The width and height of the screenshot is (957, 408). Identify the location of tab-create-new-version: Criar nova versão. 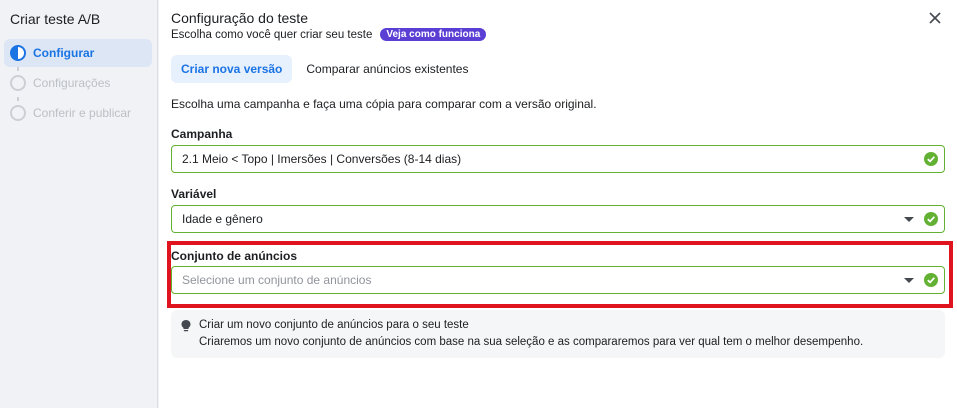
(232, 69).